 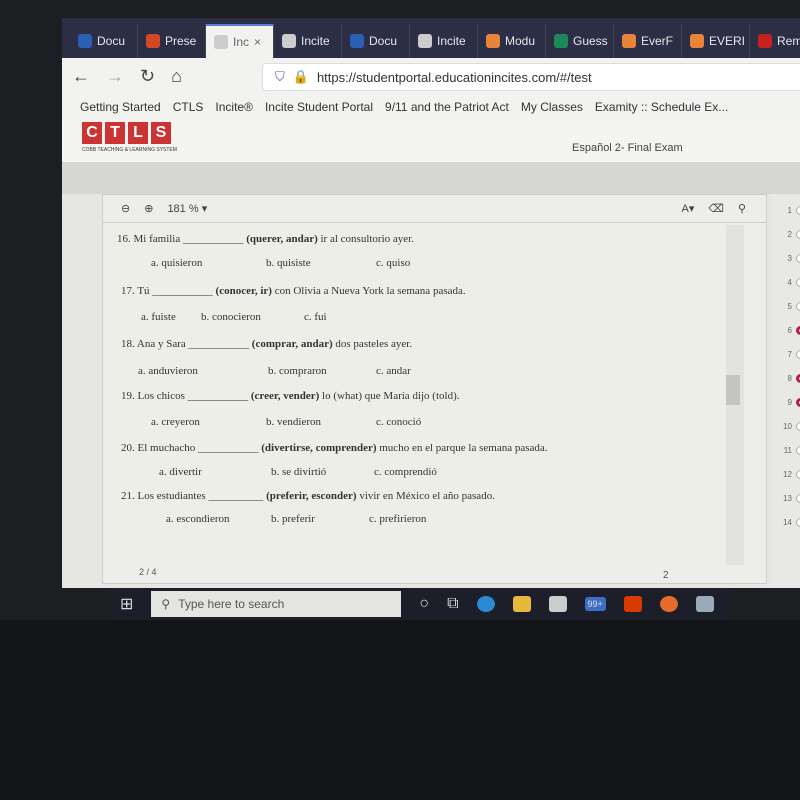 I want to click on search-icon: ⚲, so click(x=742, y=208).